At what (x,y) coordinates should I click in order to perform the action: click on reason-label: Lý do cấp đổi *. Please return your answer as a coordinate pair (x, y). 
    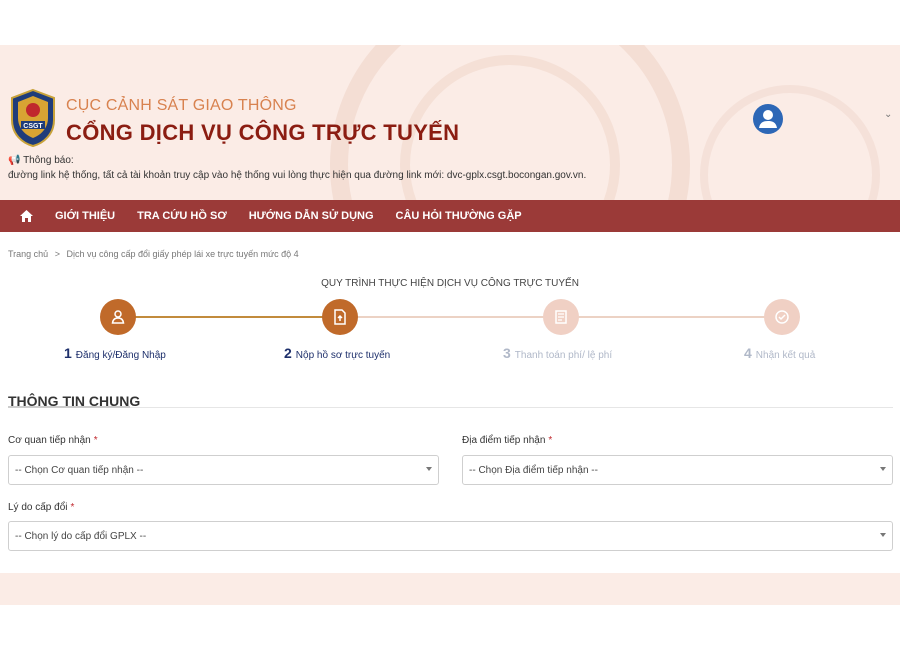
    Looking at the image, I should click on (41, 507).